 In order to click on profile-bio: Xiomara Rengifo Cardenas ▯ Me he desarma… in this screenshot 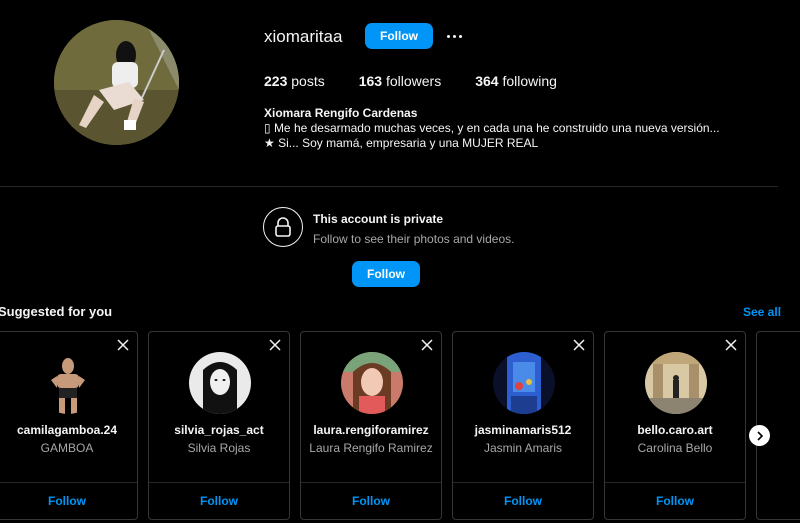, I will do `click(492, 128)`.